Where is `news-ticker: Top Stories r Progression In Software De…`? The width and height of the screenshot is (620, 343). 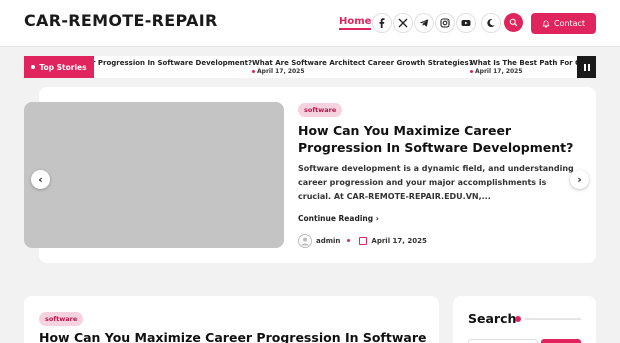
news-ticker: Top Stories r Progression In Software De… is located at coordinates (310, 67).